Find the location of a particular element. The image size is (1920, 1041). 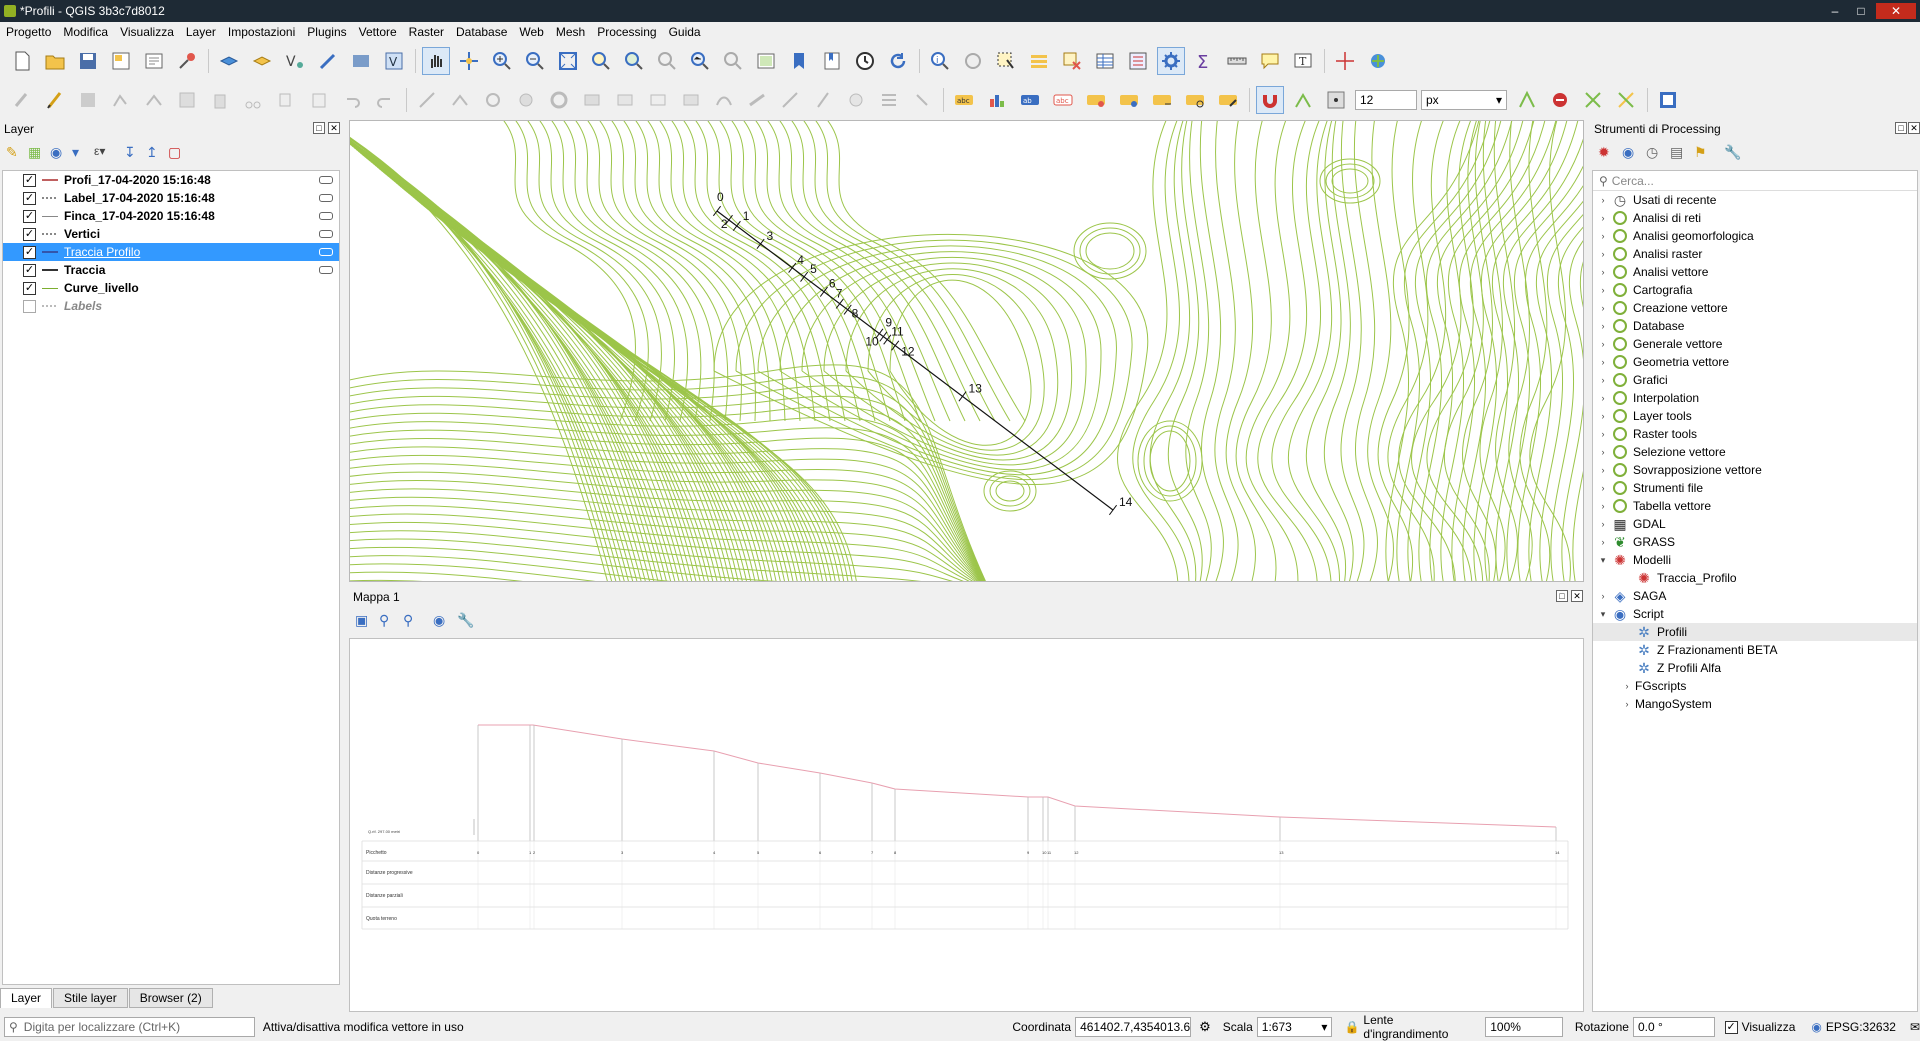

pan-hand-icon is located at coordinates (436, 61).